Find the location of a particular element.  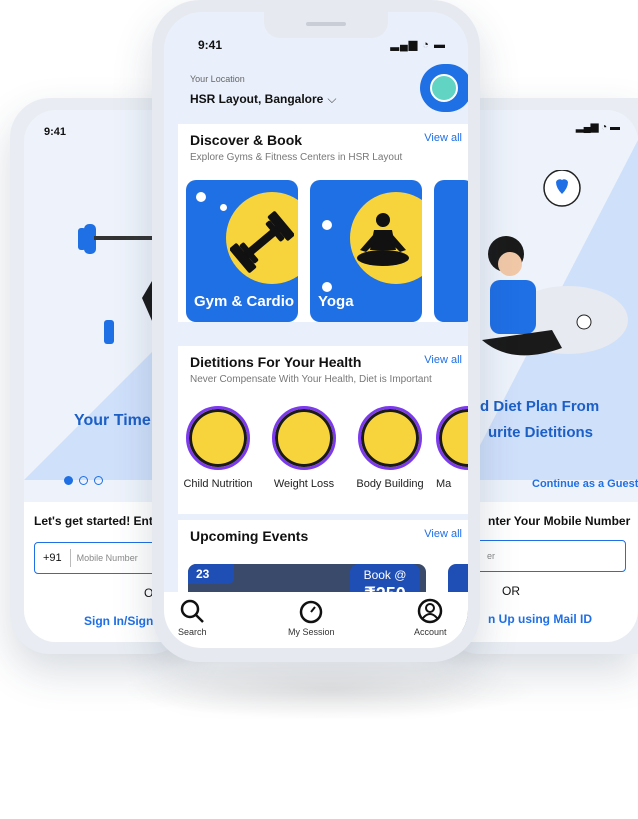

dietitians-view-all-link: View all is located at coordinates (443, 360).